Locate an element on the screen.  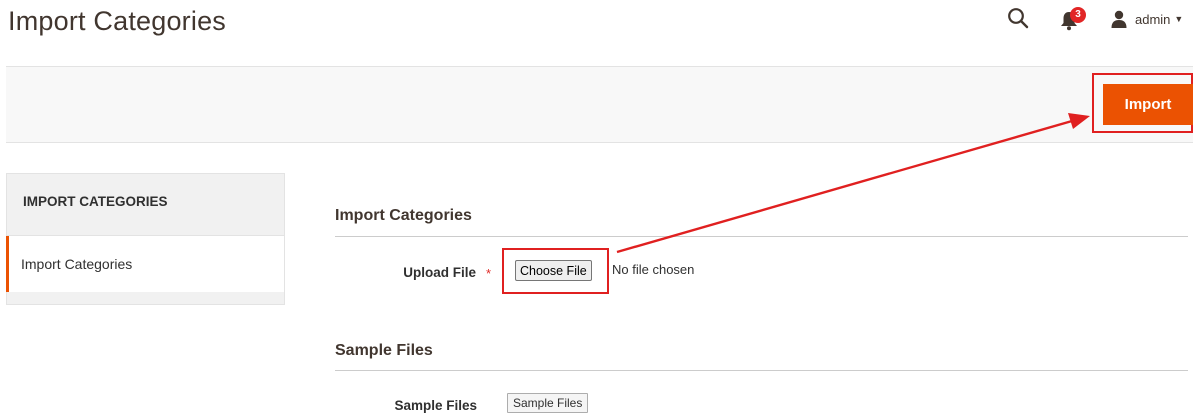
import-button: Import is located at coordinates (1148, 104).